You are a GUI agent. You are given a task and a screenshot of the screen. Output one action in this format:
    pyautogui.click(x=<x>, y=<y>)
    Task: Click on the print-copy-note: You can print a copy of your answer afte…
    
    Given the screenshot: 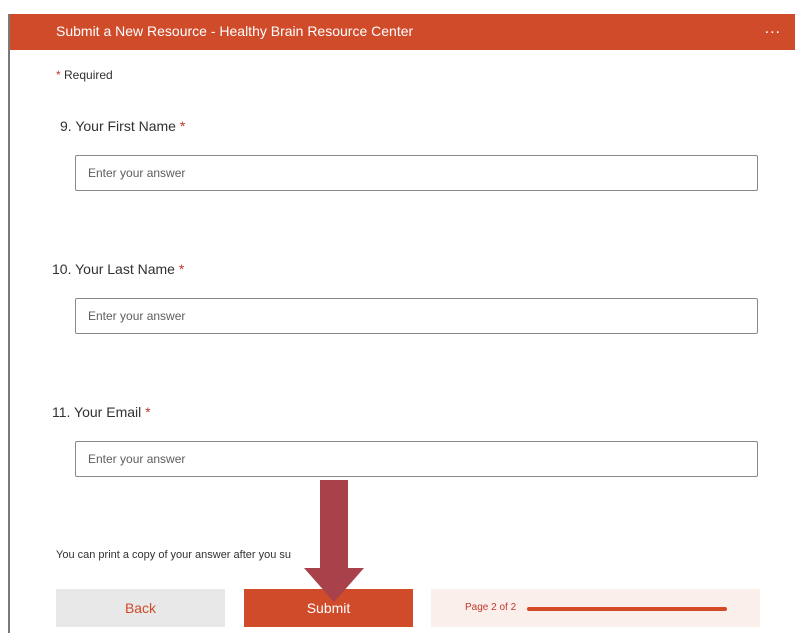 What is the action you would take?
    pyautogui.click(x=174, y=555)
    